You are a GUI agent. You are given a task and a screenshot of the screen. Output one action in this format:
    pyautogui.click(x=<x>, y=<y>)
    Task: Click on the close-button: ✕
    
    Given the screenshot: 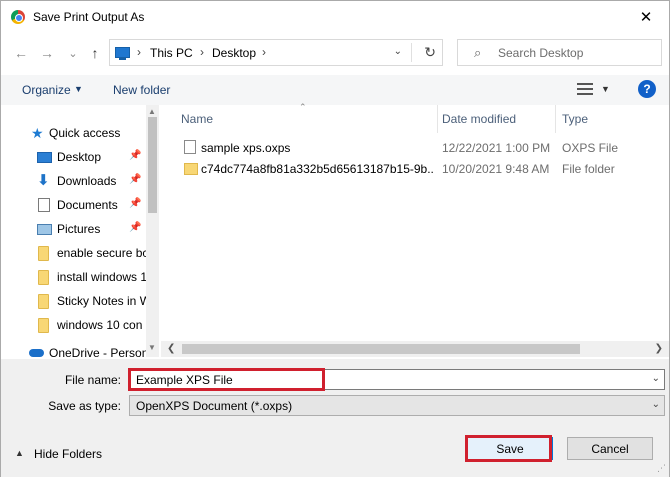 What is the action you would take?
    pyautogui.click(x=646, y=17)
    